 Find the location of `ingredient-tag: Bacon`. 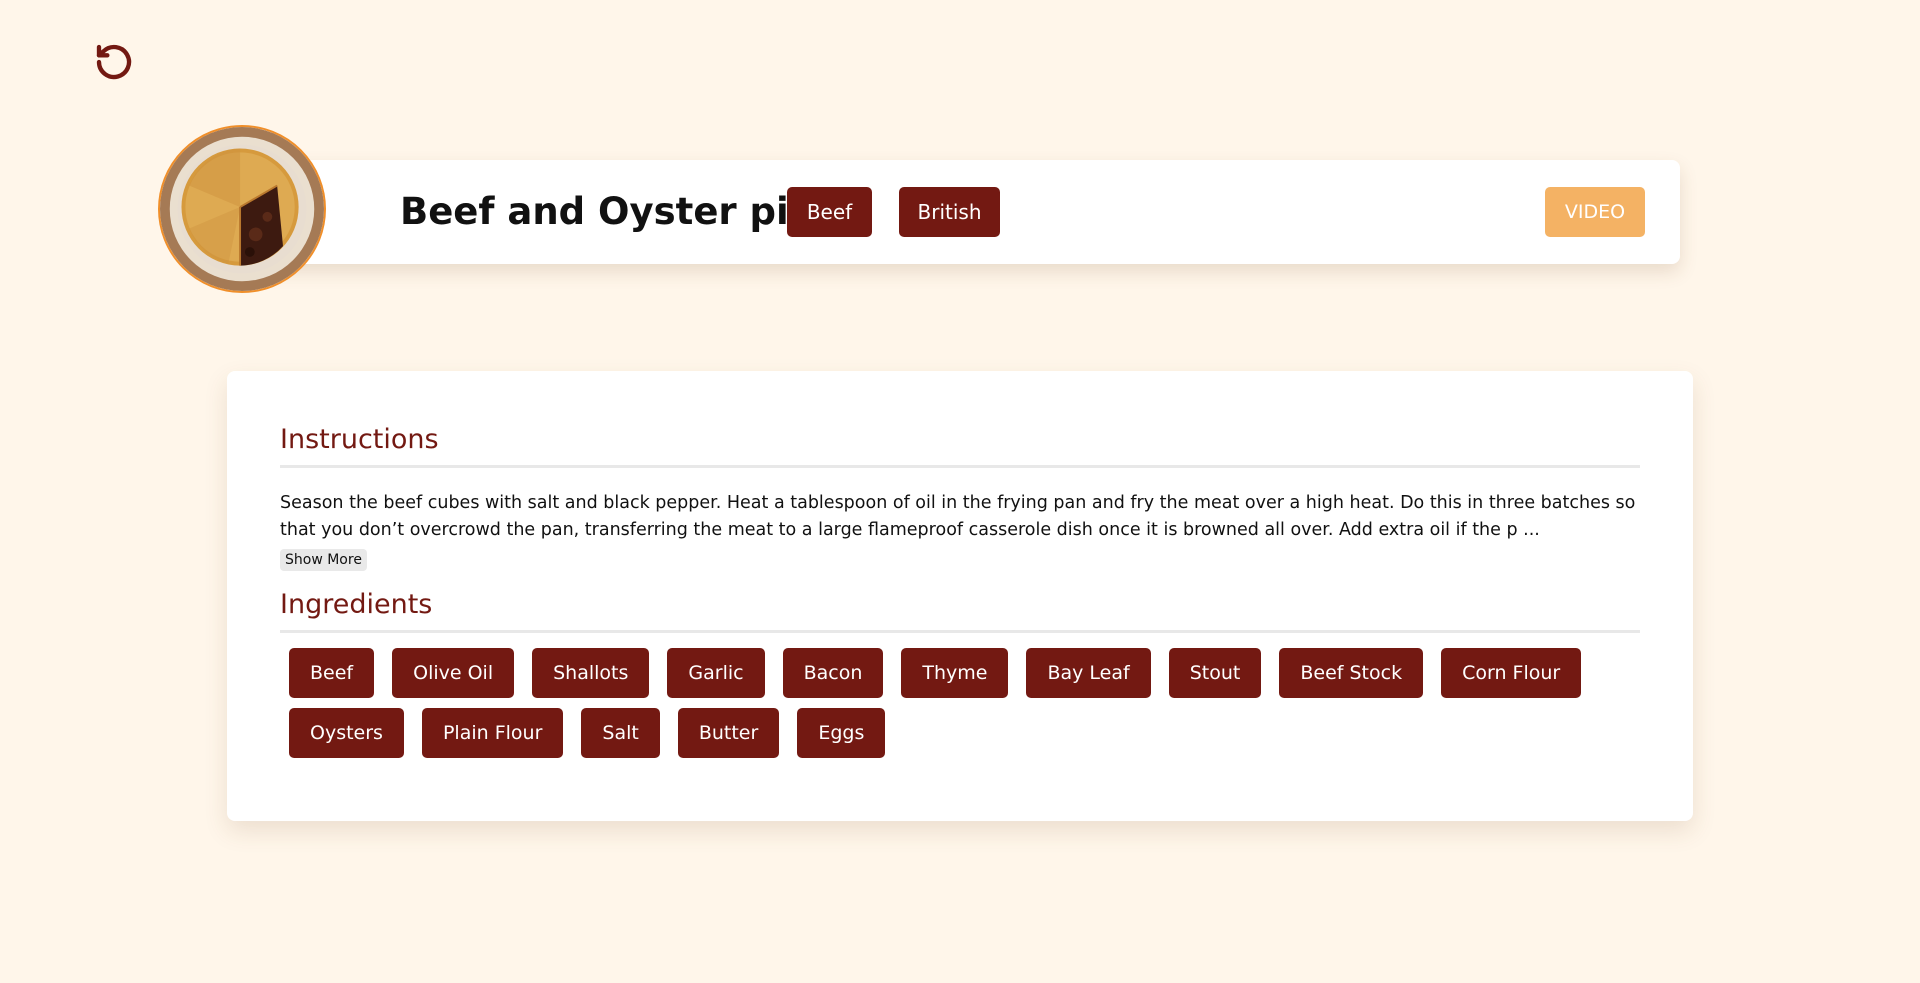

ingredient-tag: Bacon is located at coordinates (833, 673).